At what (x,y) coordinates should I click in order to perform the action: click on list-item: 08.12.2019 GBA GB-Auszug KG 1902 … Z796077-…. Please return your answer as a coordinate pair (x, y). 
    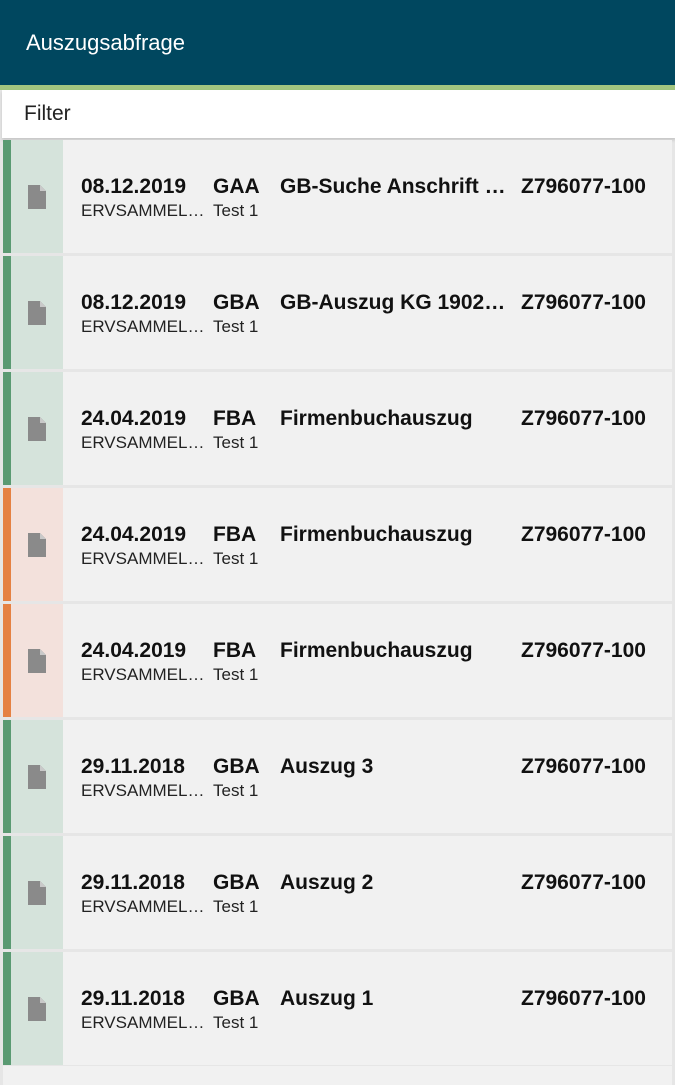
    Looking at the image, I should click on (337, 312).